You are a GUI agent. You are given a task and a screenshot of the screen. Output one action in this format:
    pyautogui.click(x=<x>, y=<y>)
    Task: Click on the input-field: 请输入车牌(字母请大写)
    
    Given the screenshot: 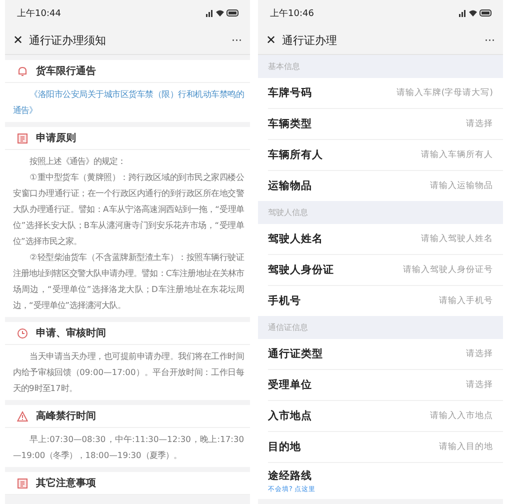 What is the action you would take?
    pyautogui.click(x=428, y=93)
    